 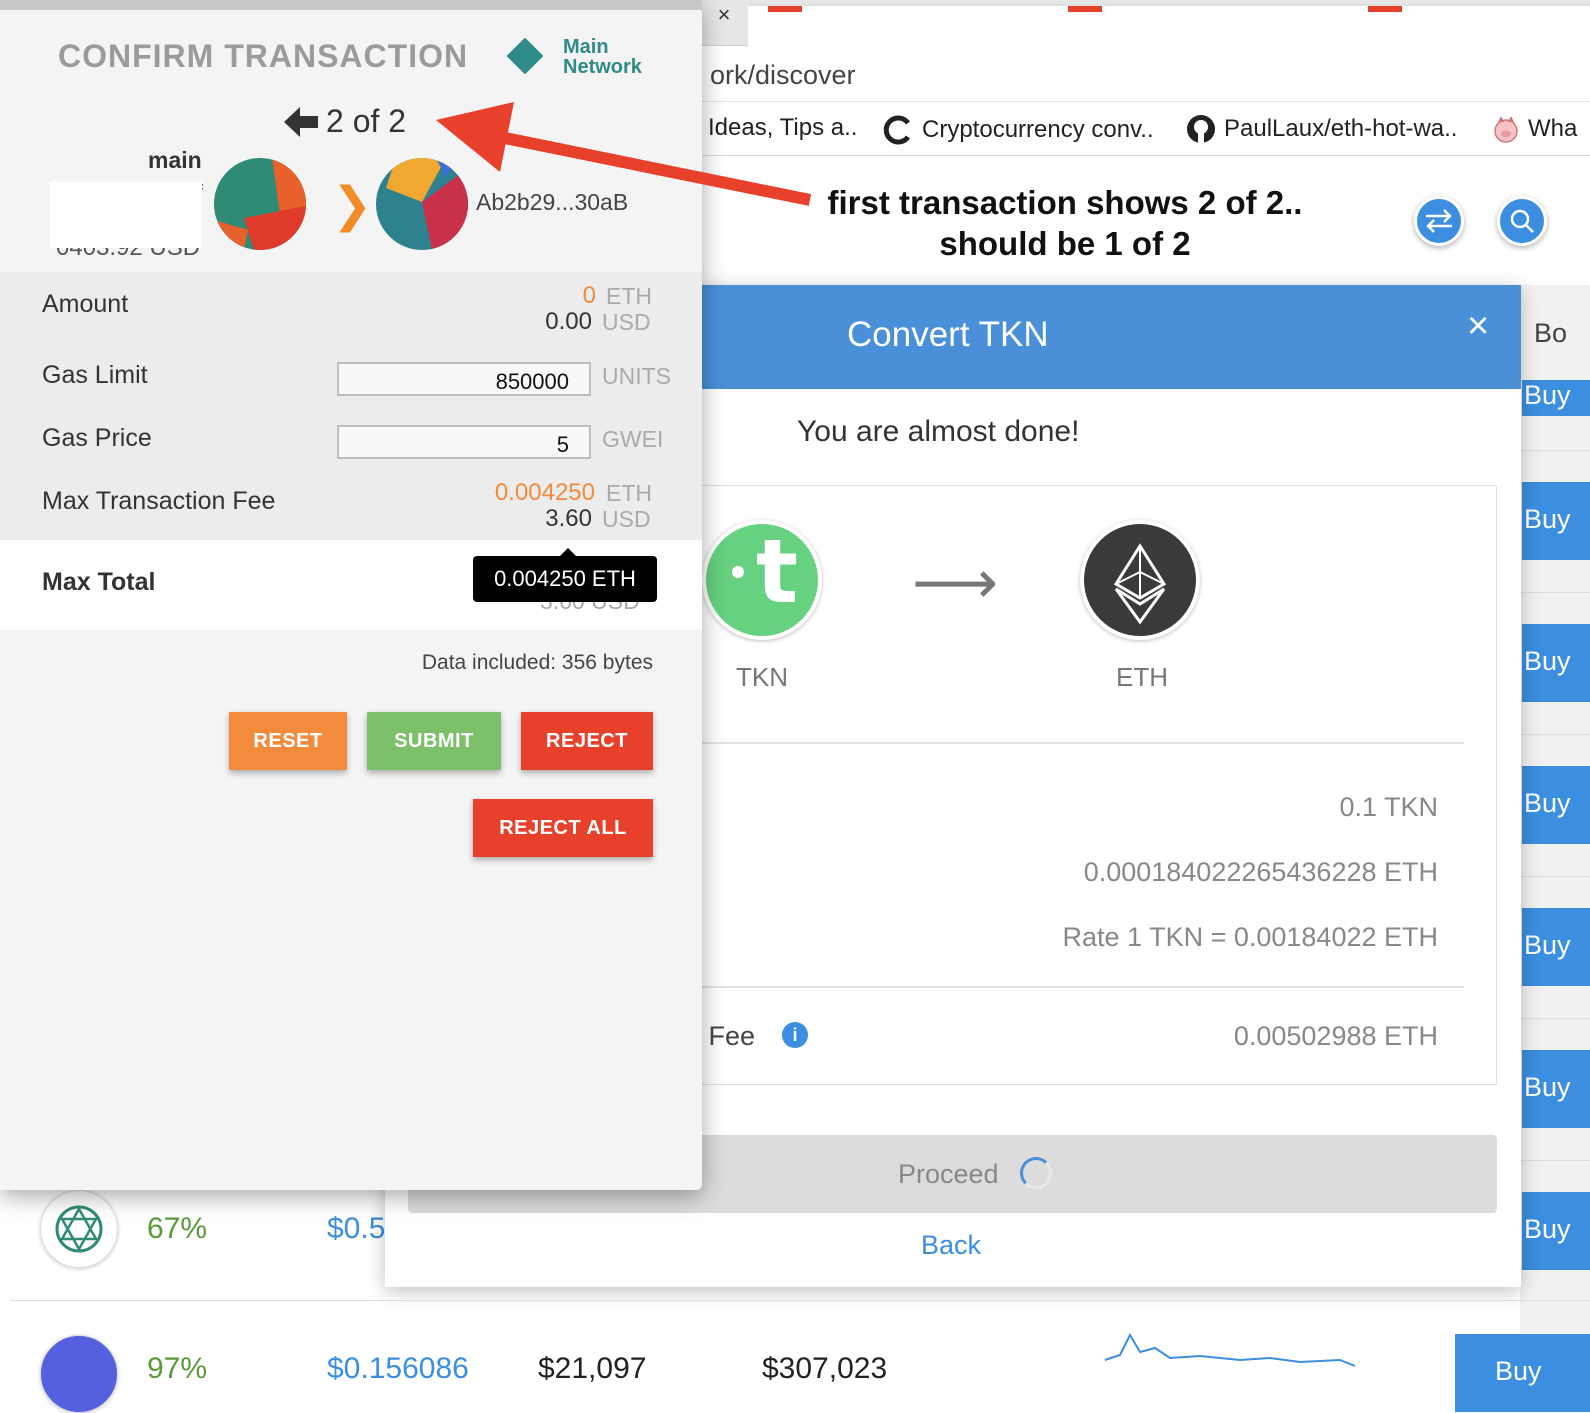 I want to click on price-cell: $0.5, so click(x=356, y=1228).